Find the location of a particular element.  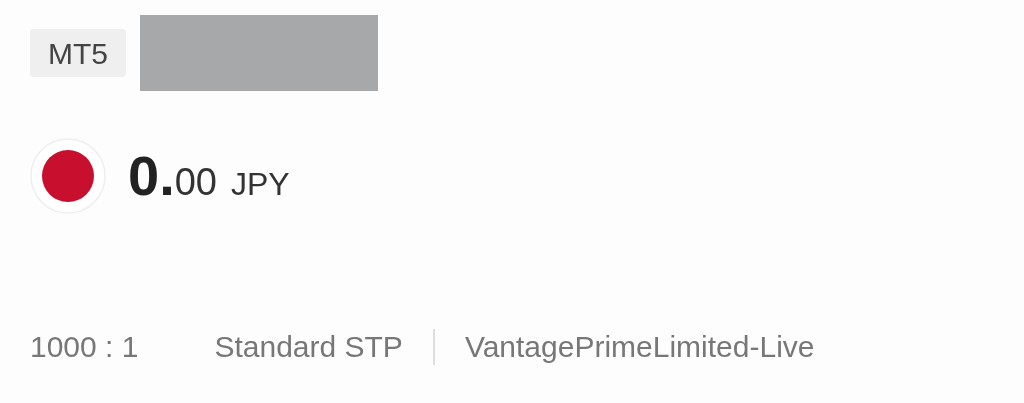

platform-badge: MT5 is located at coordinates (78, 53).